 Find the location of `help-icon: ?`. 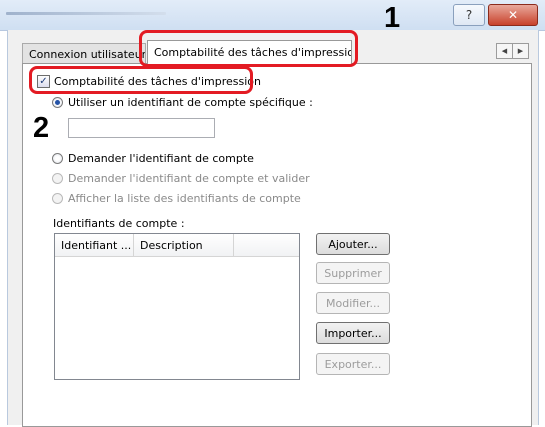

help-icon: ? is located at coordinates (469, 15).